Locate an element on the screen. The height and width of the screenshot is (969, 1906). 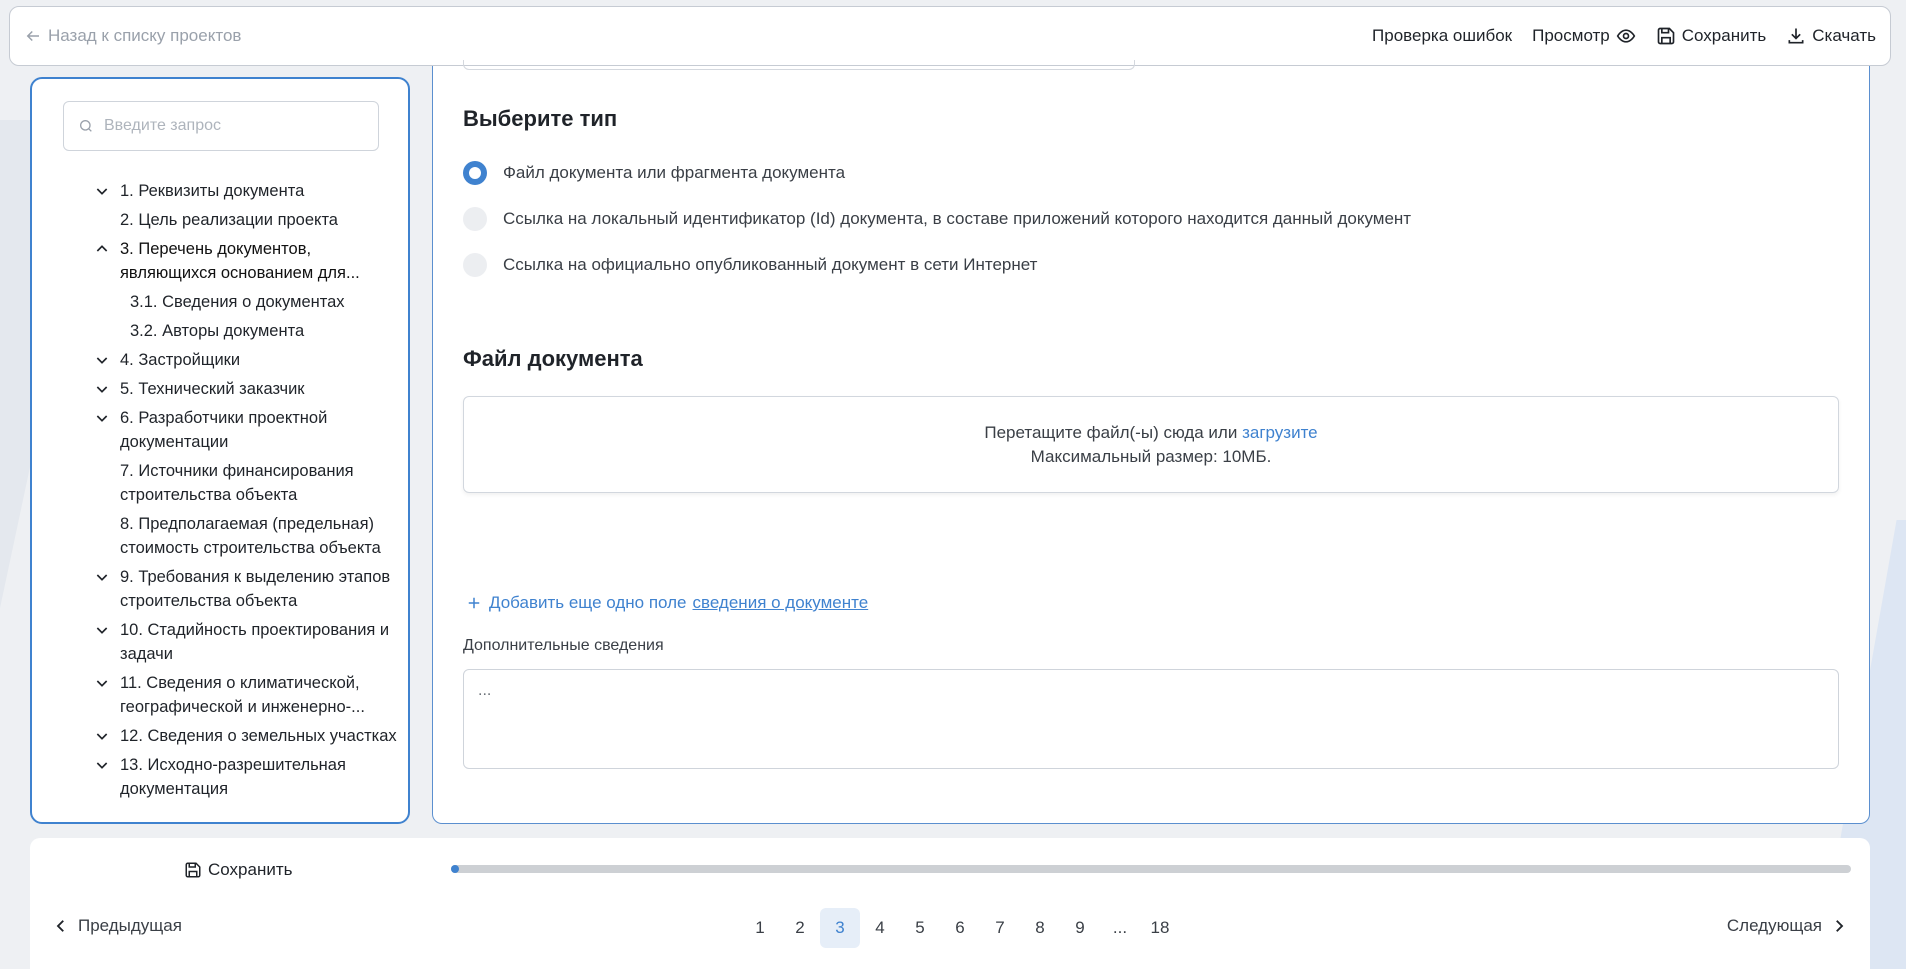
prev-label: Предыдущая is located at coordinates (130, 925).